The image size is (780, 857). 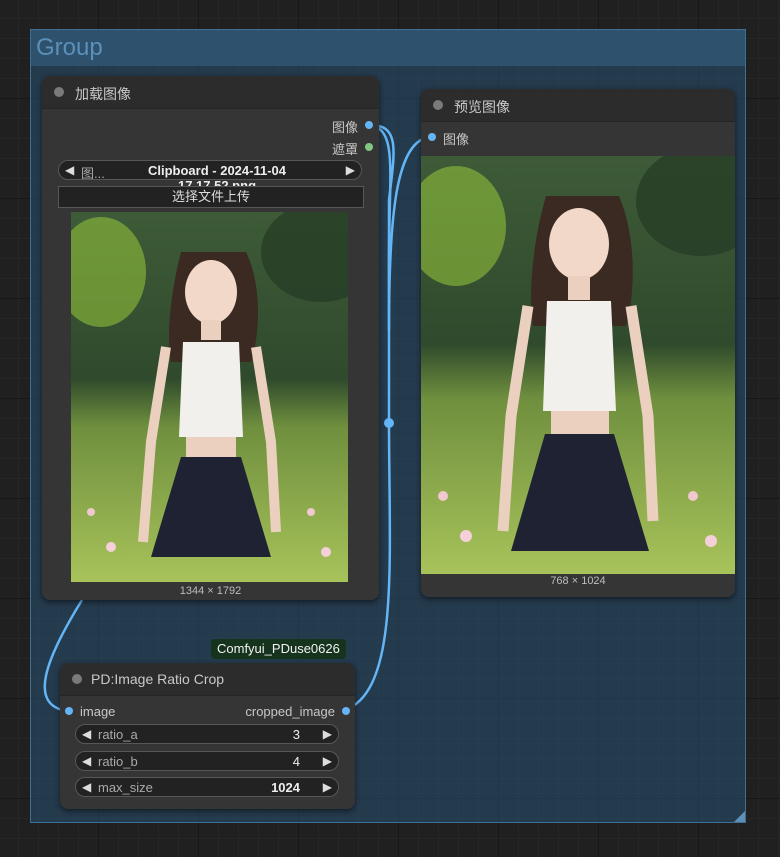 What do you see at coordinates (207, 761) in the screenshot?
I see `ratio-b-widget: ◀ ratio_b 4 ▶` at bounding box center [207, 761].